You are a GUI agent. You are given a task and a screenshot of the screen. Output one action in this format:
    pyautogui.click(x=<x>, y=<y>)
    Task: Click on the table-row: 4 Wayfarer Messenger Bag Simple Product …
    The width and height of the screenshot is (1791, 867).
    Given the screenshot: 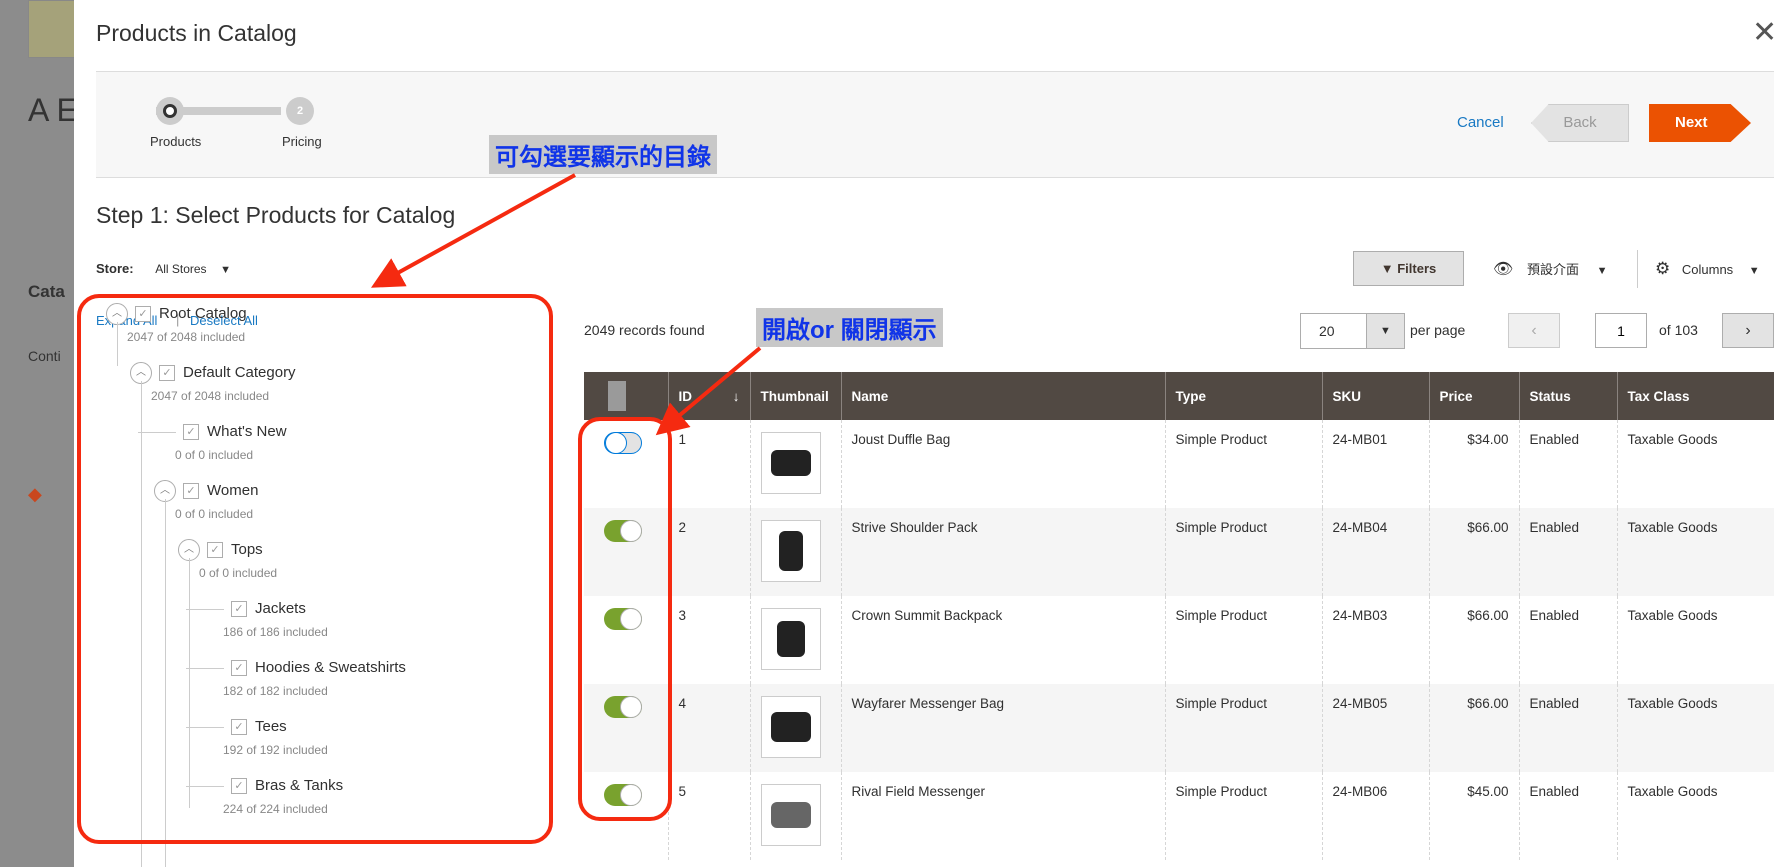 What is the action you would take?
    pyautogui.click(x=1179, y=728)
    